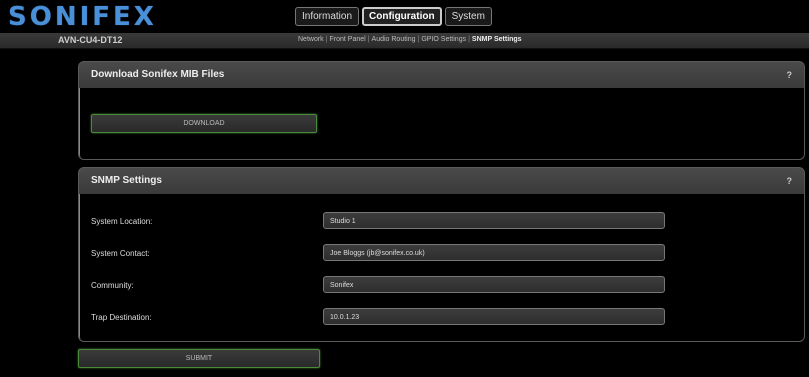 Image resolution: width=809 pixels, height=377 pixels. What do you see at coordinates (204, 123) in the screenshot?
I see `download-button: DOWNLOAD` at bounding box center [204, 123].